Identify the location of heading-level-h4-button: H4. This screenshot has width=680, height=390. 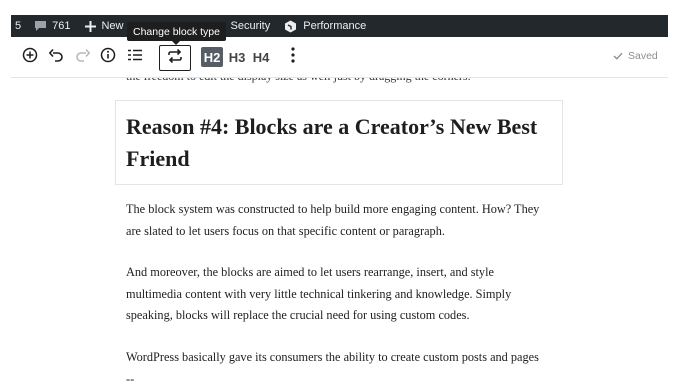
(261, 57).